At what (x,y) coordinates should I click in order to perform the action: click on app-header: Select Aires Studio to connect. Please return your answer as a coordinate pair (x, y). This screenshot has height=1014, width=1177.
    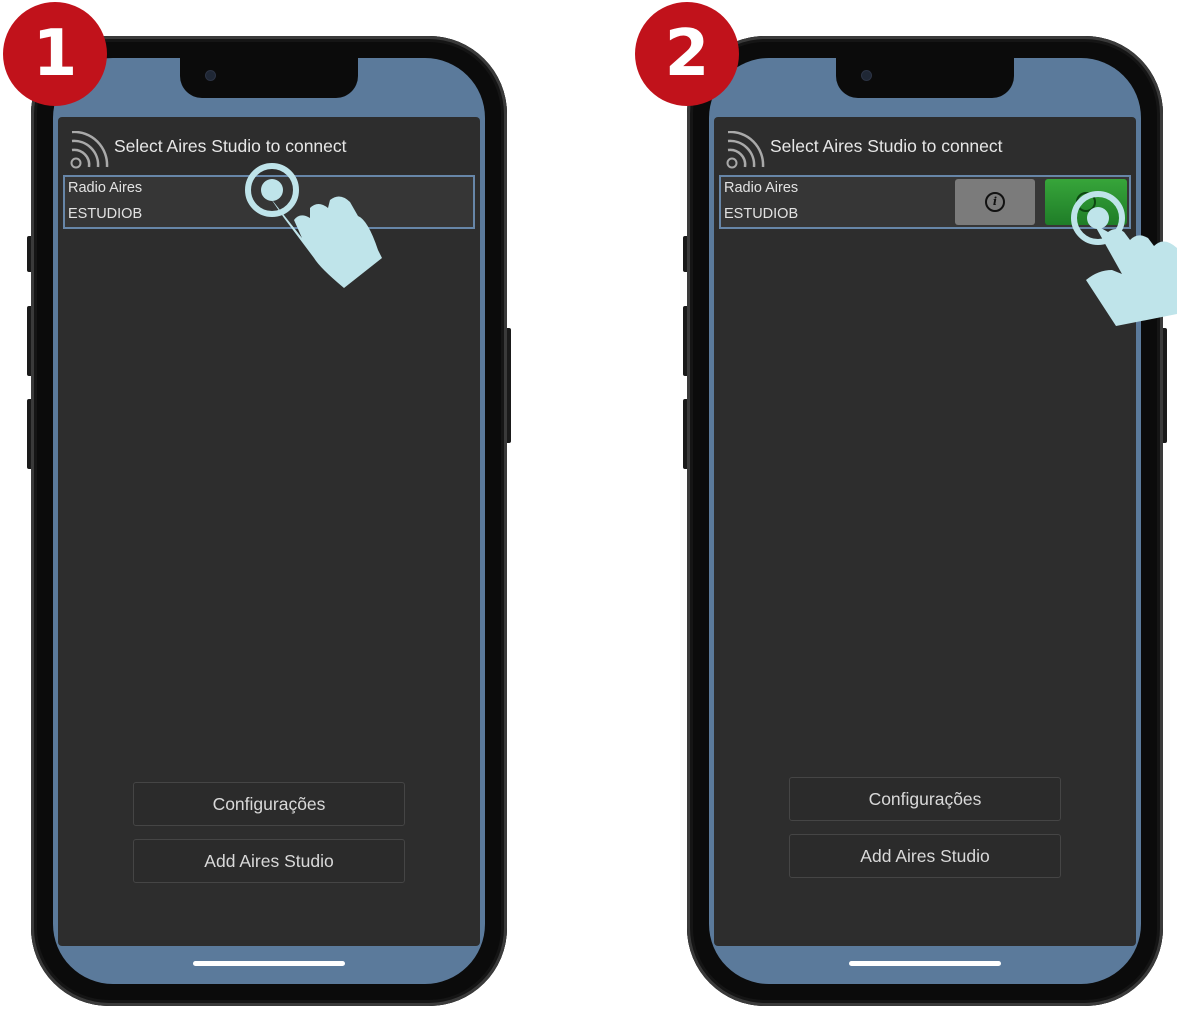
    Looking at the image, I should click on (925, 148).